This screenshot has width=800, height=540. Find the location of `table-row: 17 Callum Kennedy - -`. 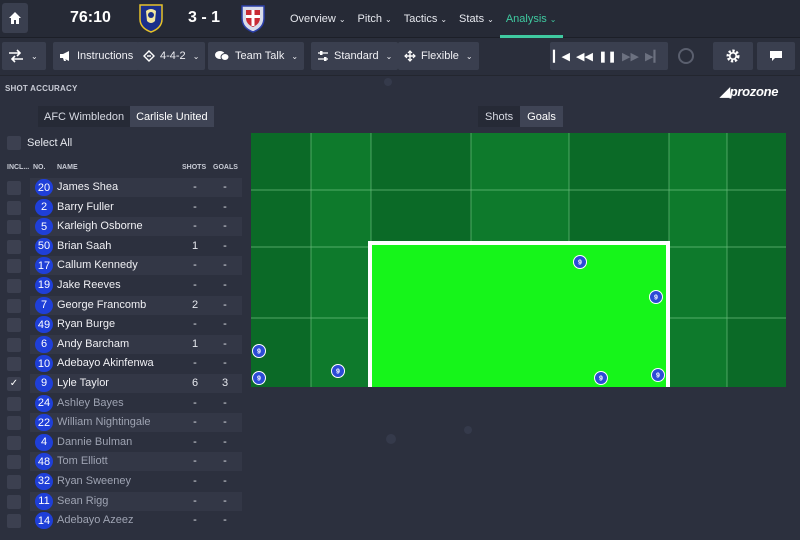

table-row: 17 Callum Kennedy - - is located at coordinates (122, 266).